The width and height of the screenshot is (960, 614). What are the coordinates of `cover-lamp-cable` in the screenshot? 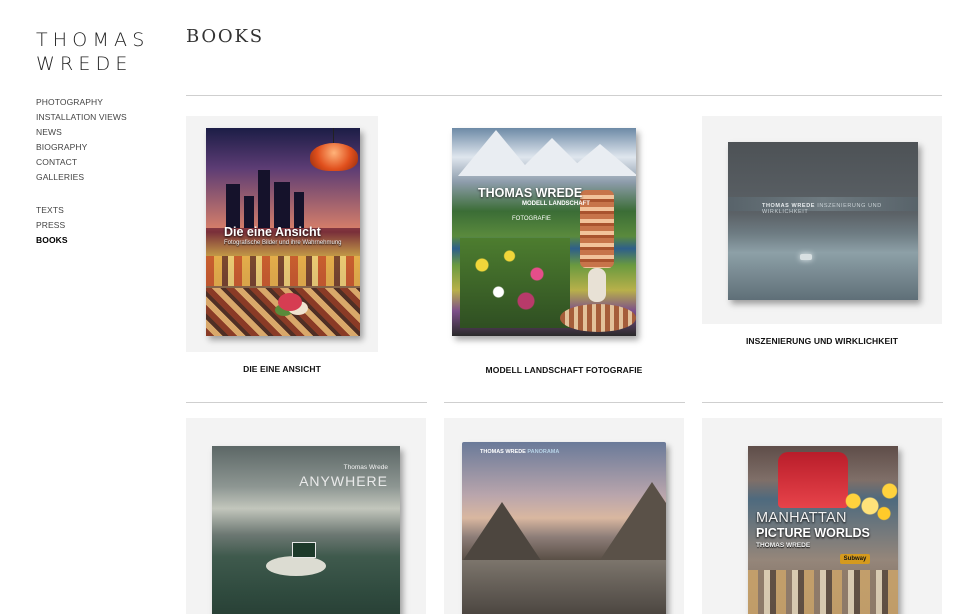 It's located at (333, 136).